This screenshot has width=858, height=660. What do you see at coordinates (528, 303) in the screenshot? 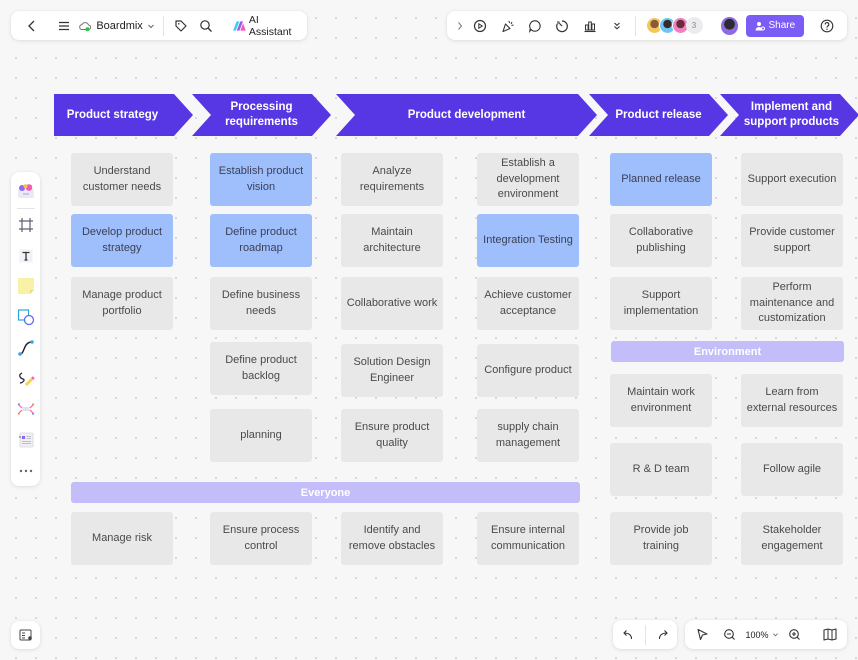
I see `task-card: Achieve customer acceptance` at bounding box center [528, 303].